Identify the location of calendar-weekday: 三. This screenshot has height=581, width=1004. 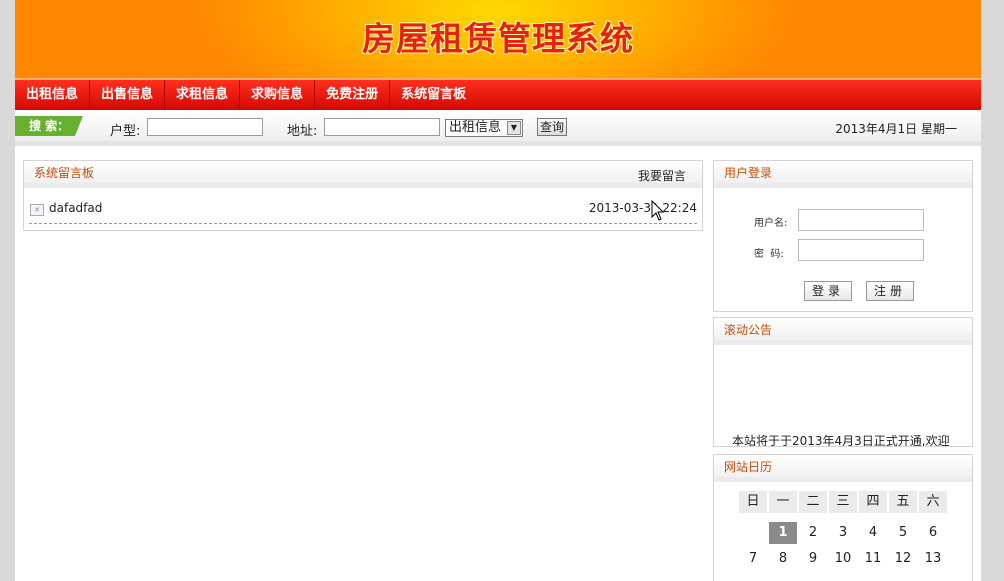
(843, 502).